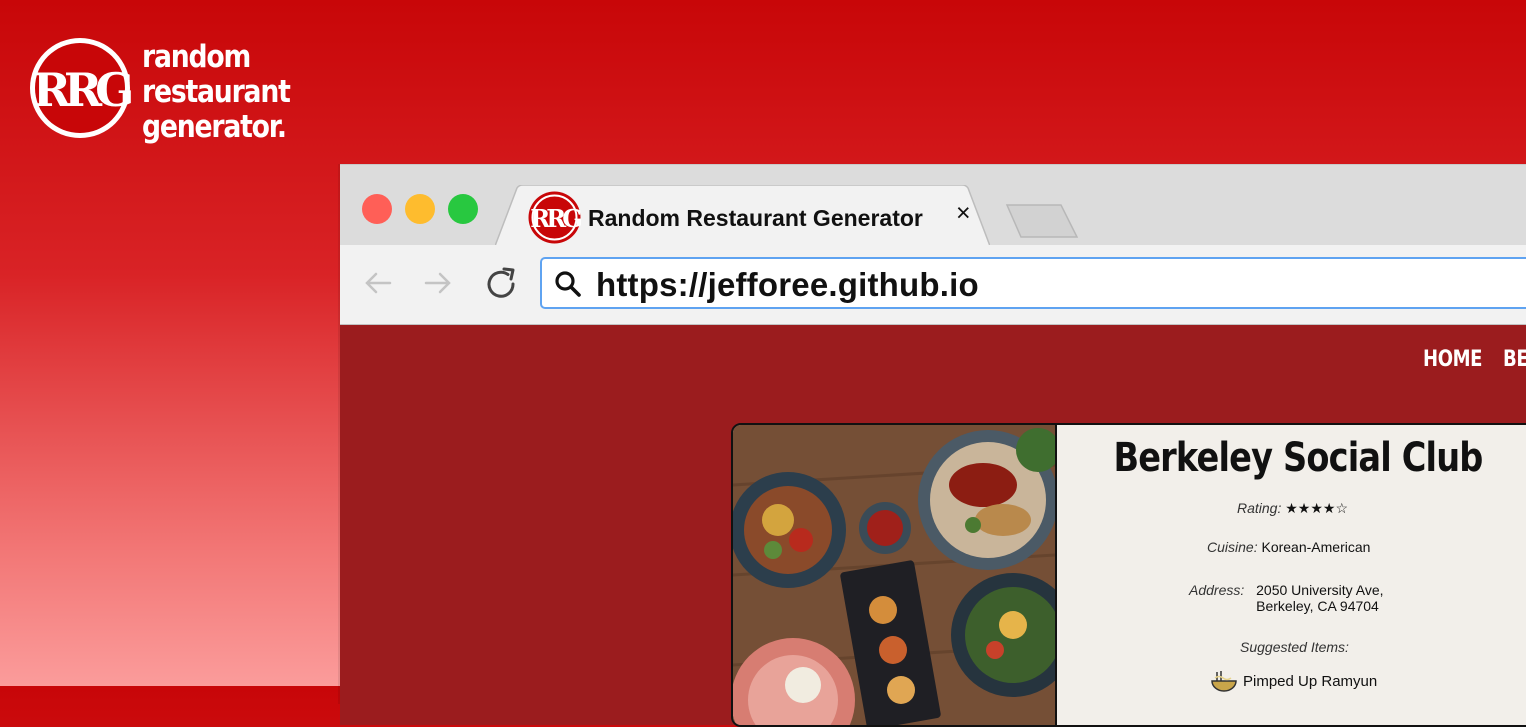  I want to click on tab-active: RRG Random Restaurant Generator ×, so click(742, 215).